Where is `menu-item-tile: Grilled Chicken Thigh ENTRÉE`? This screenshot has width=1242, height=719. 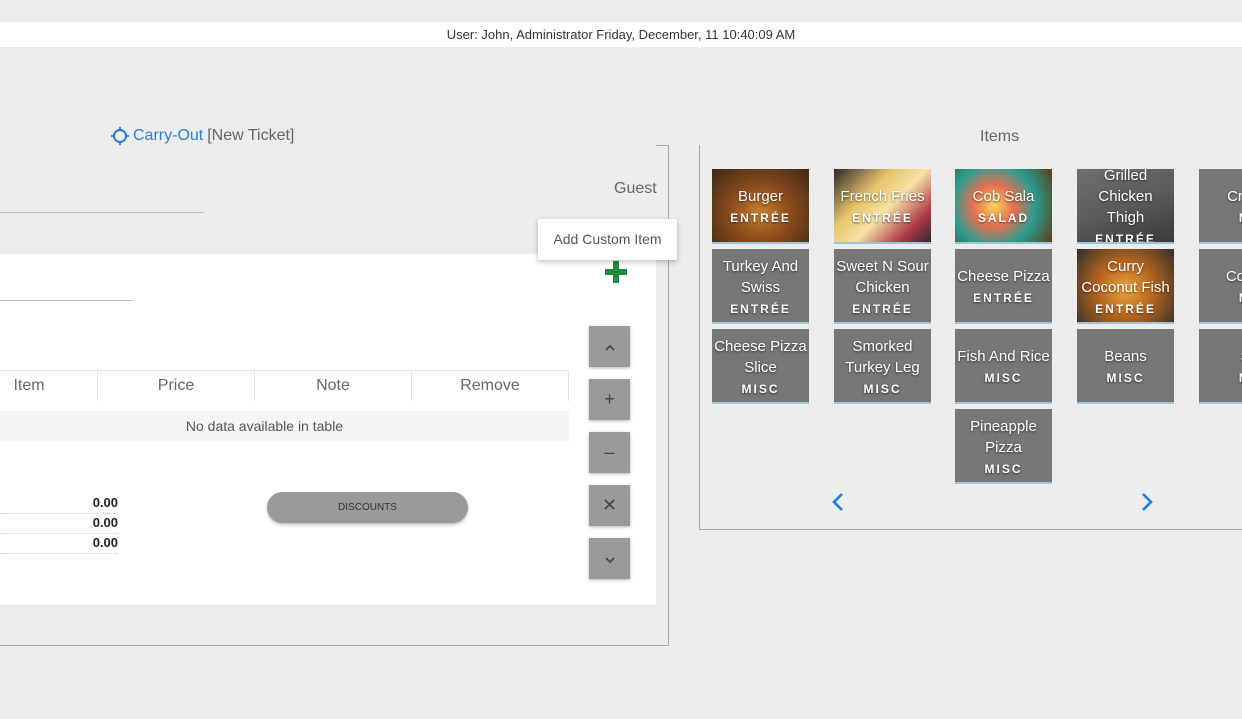
menu-item-tile: Grilled Chicken Thigh ENTRÉE is located at coordinates (1125, 206).